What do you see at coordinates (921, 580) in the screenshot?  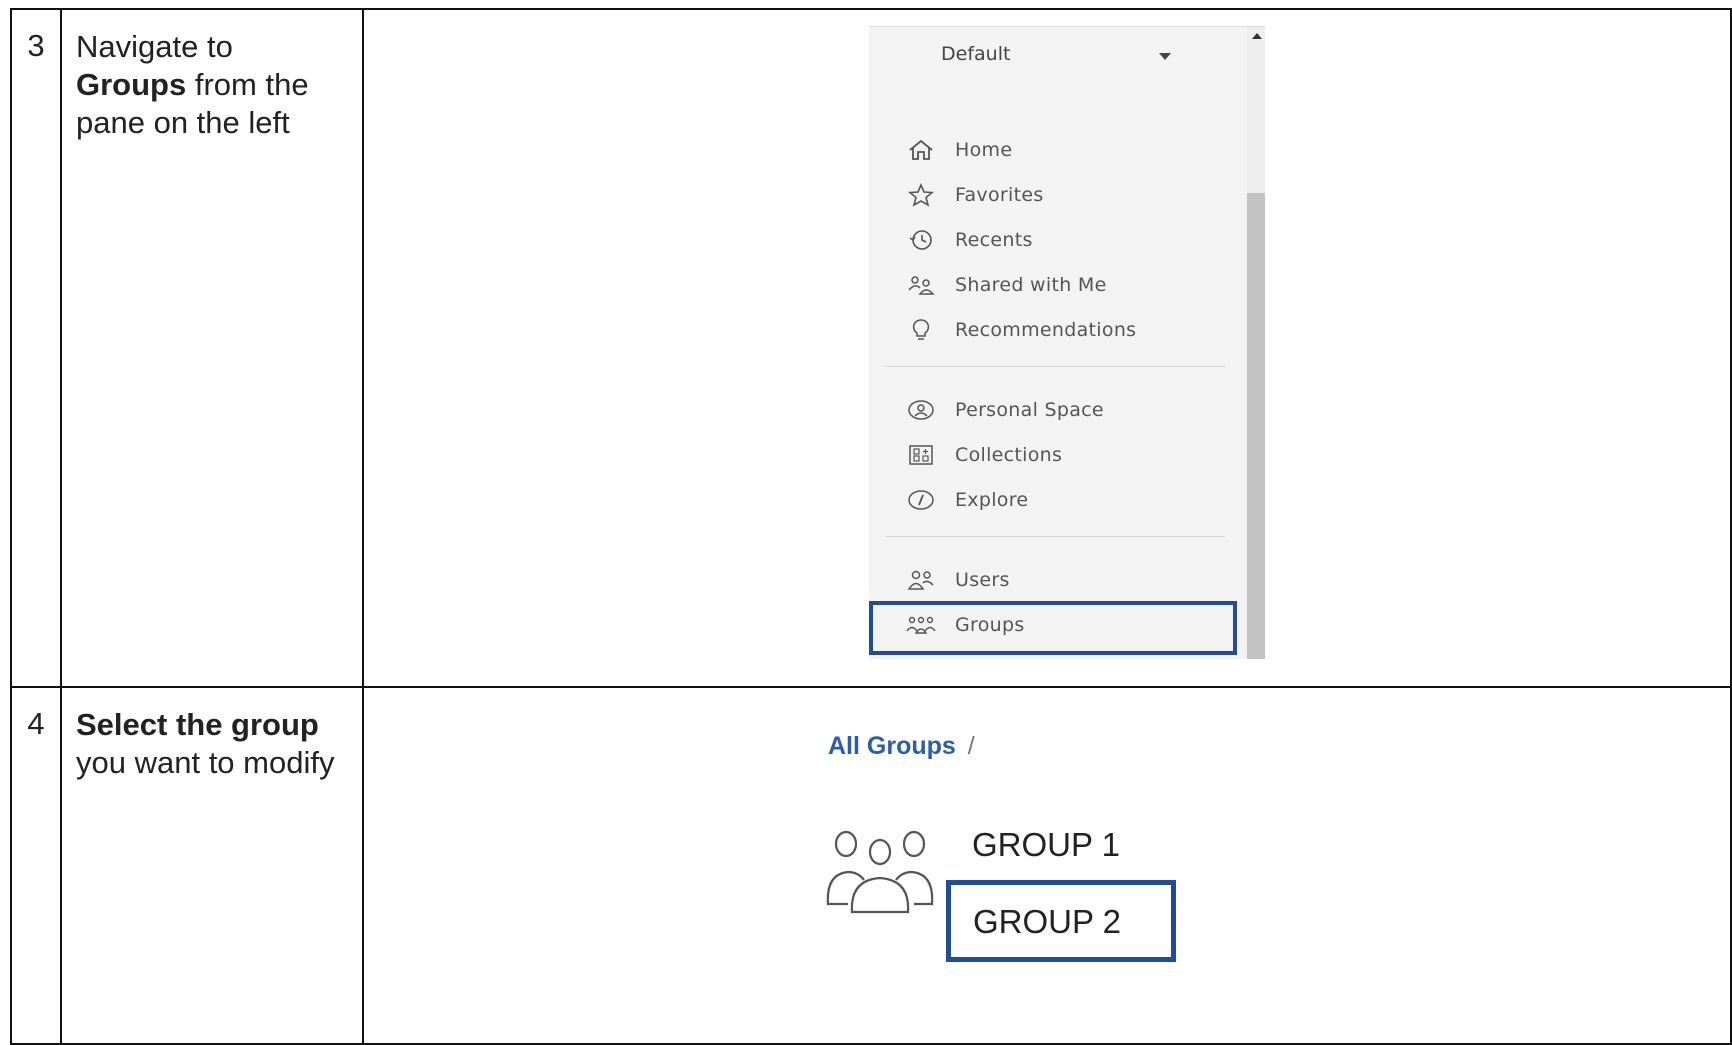 I see `users-icon` at bounding box center [921, 580].